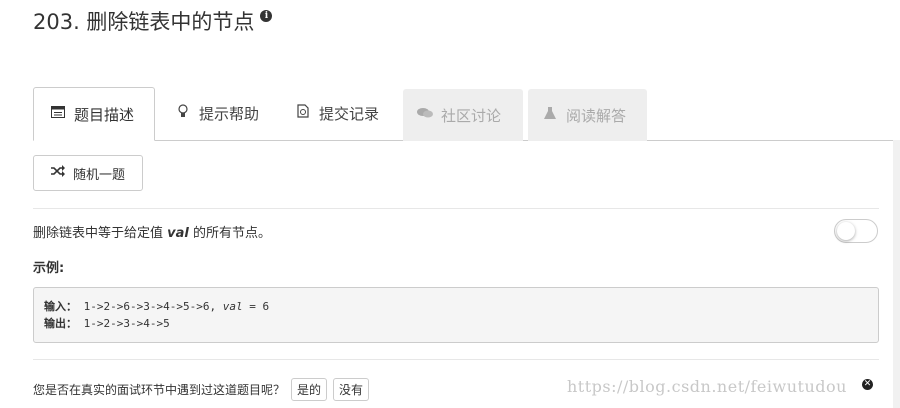  I want to click on tab-label: 提示帮助, so click(229, 113).